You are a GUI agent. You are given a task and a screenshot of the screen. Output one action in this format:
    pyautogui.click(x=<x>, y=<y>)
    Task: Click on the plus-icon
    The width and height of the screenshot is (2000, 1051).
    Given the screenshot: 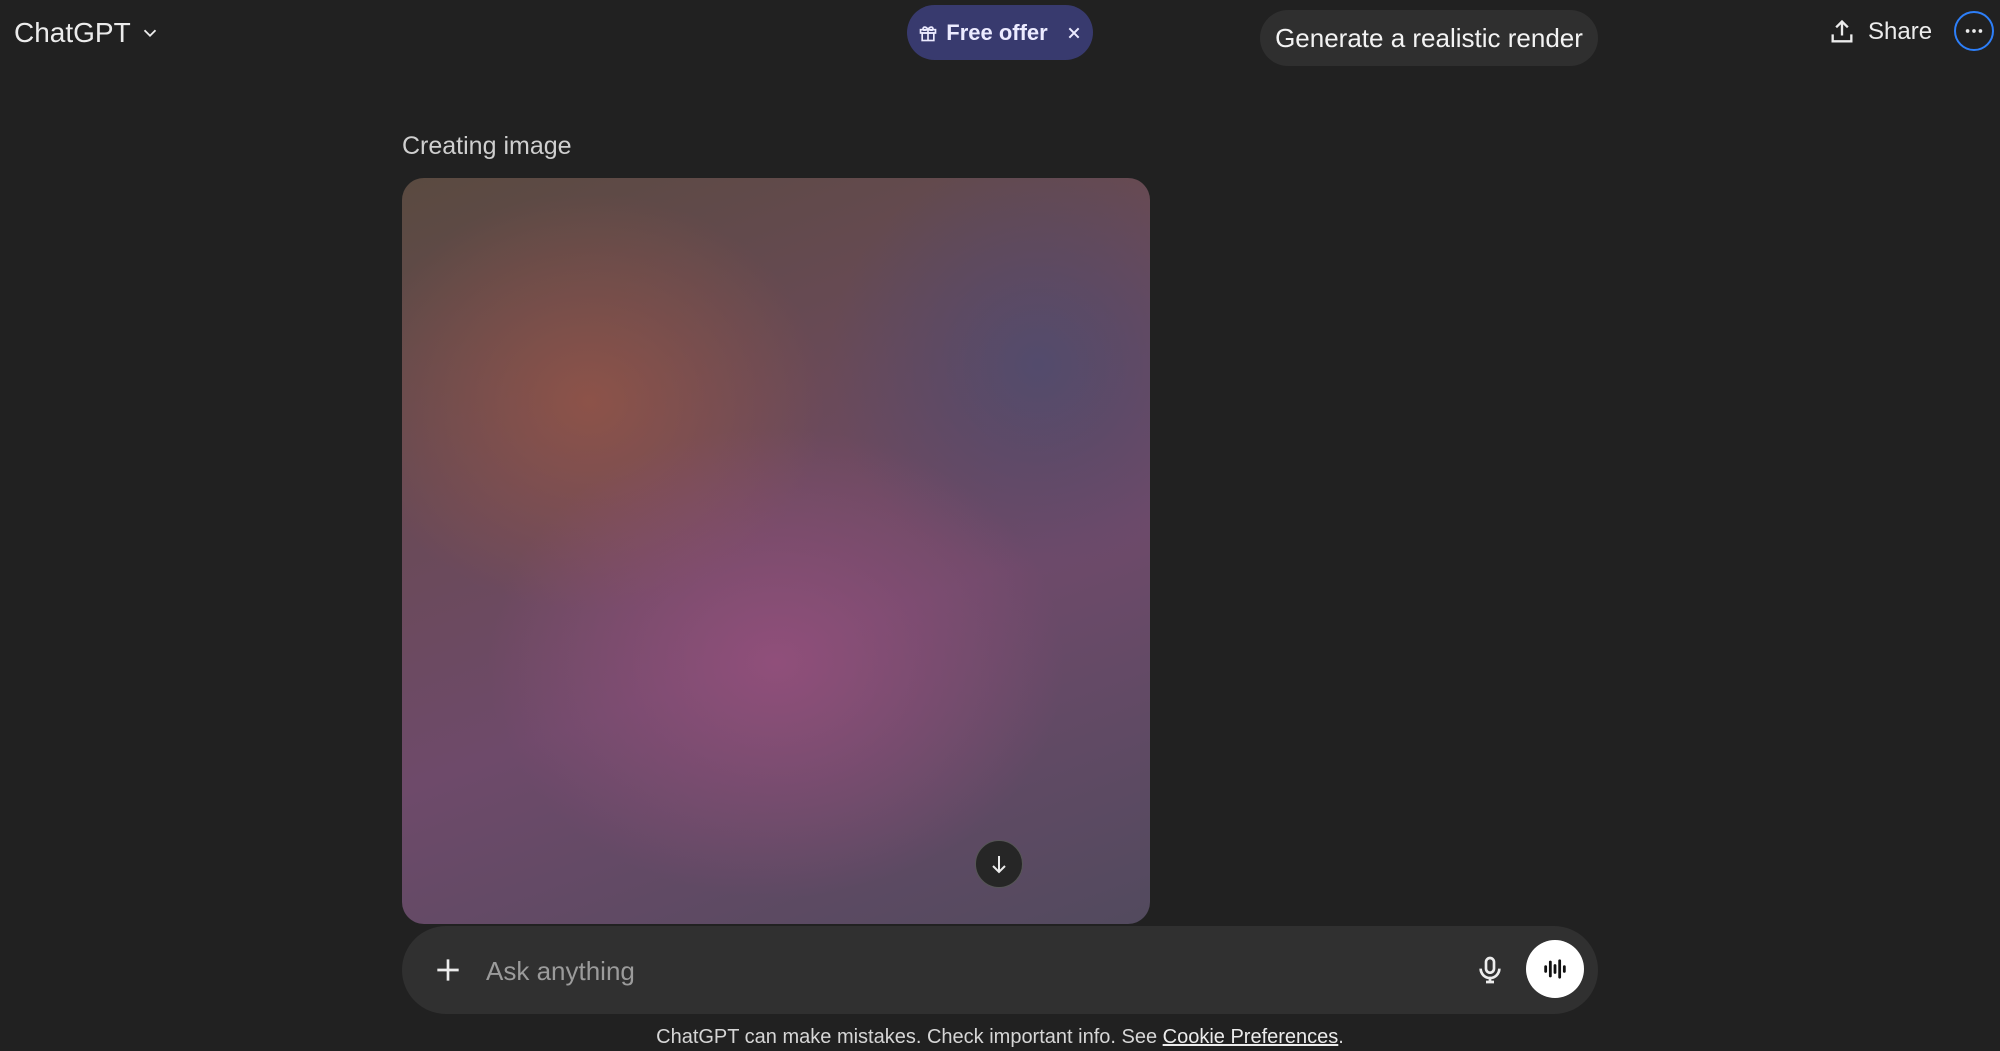 What is the action you would take?
    pyautogui.click(x=448, y=970)
    